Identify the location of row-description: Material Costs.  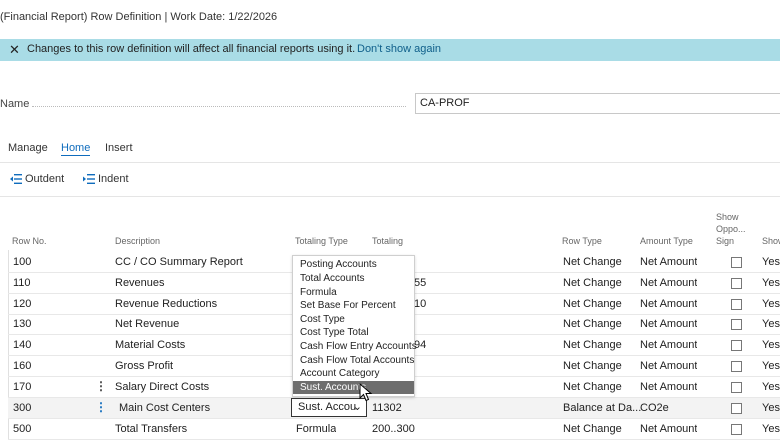
(150, 345).